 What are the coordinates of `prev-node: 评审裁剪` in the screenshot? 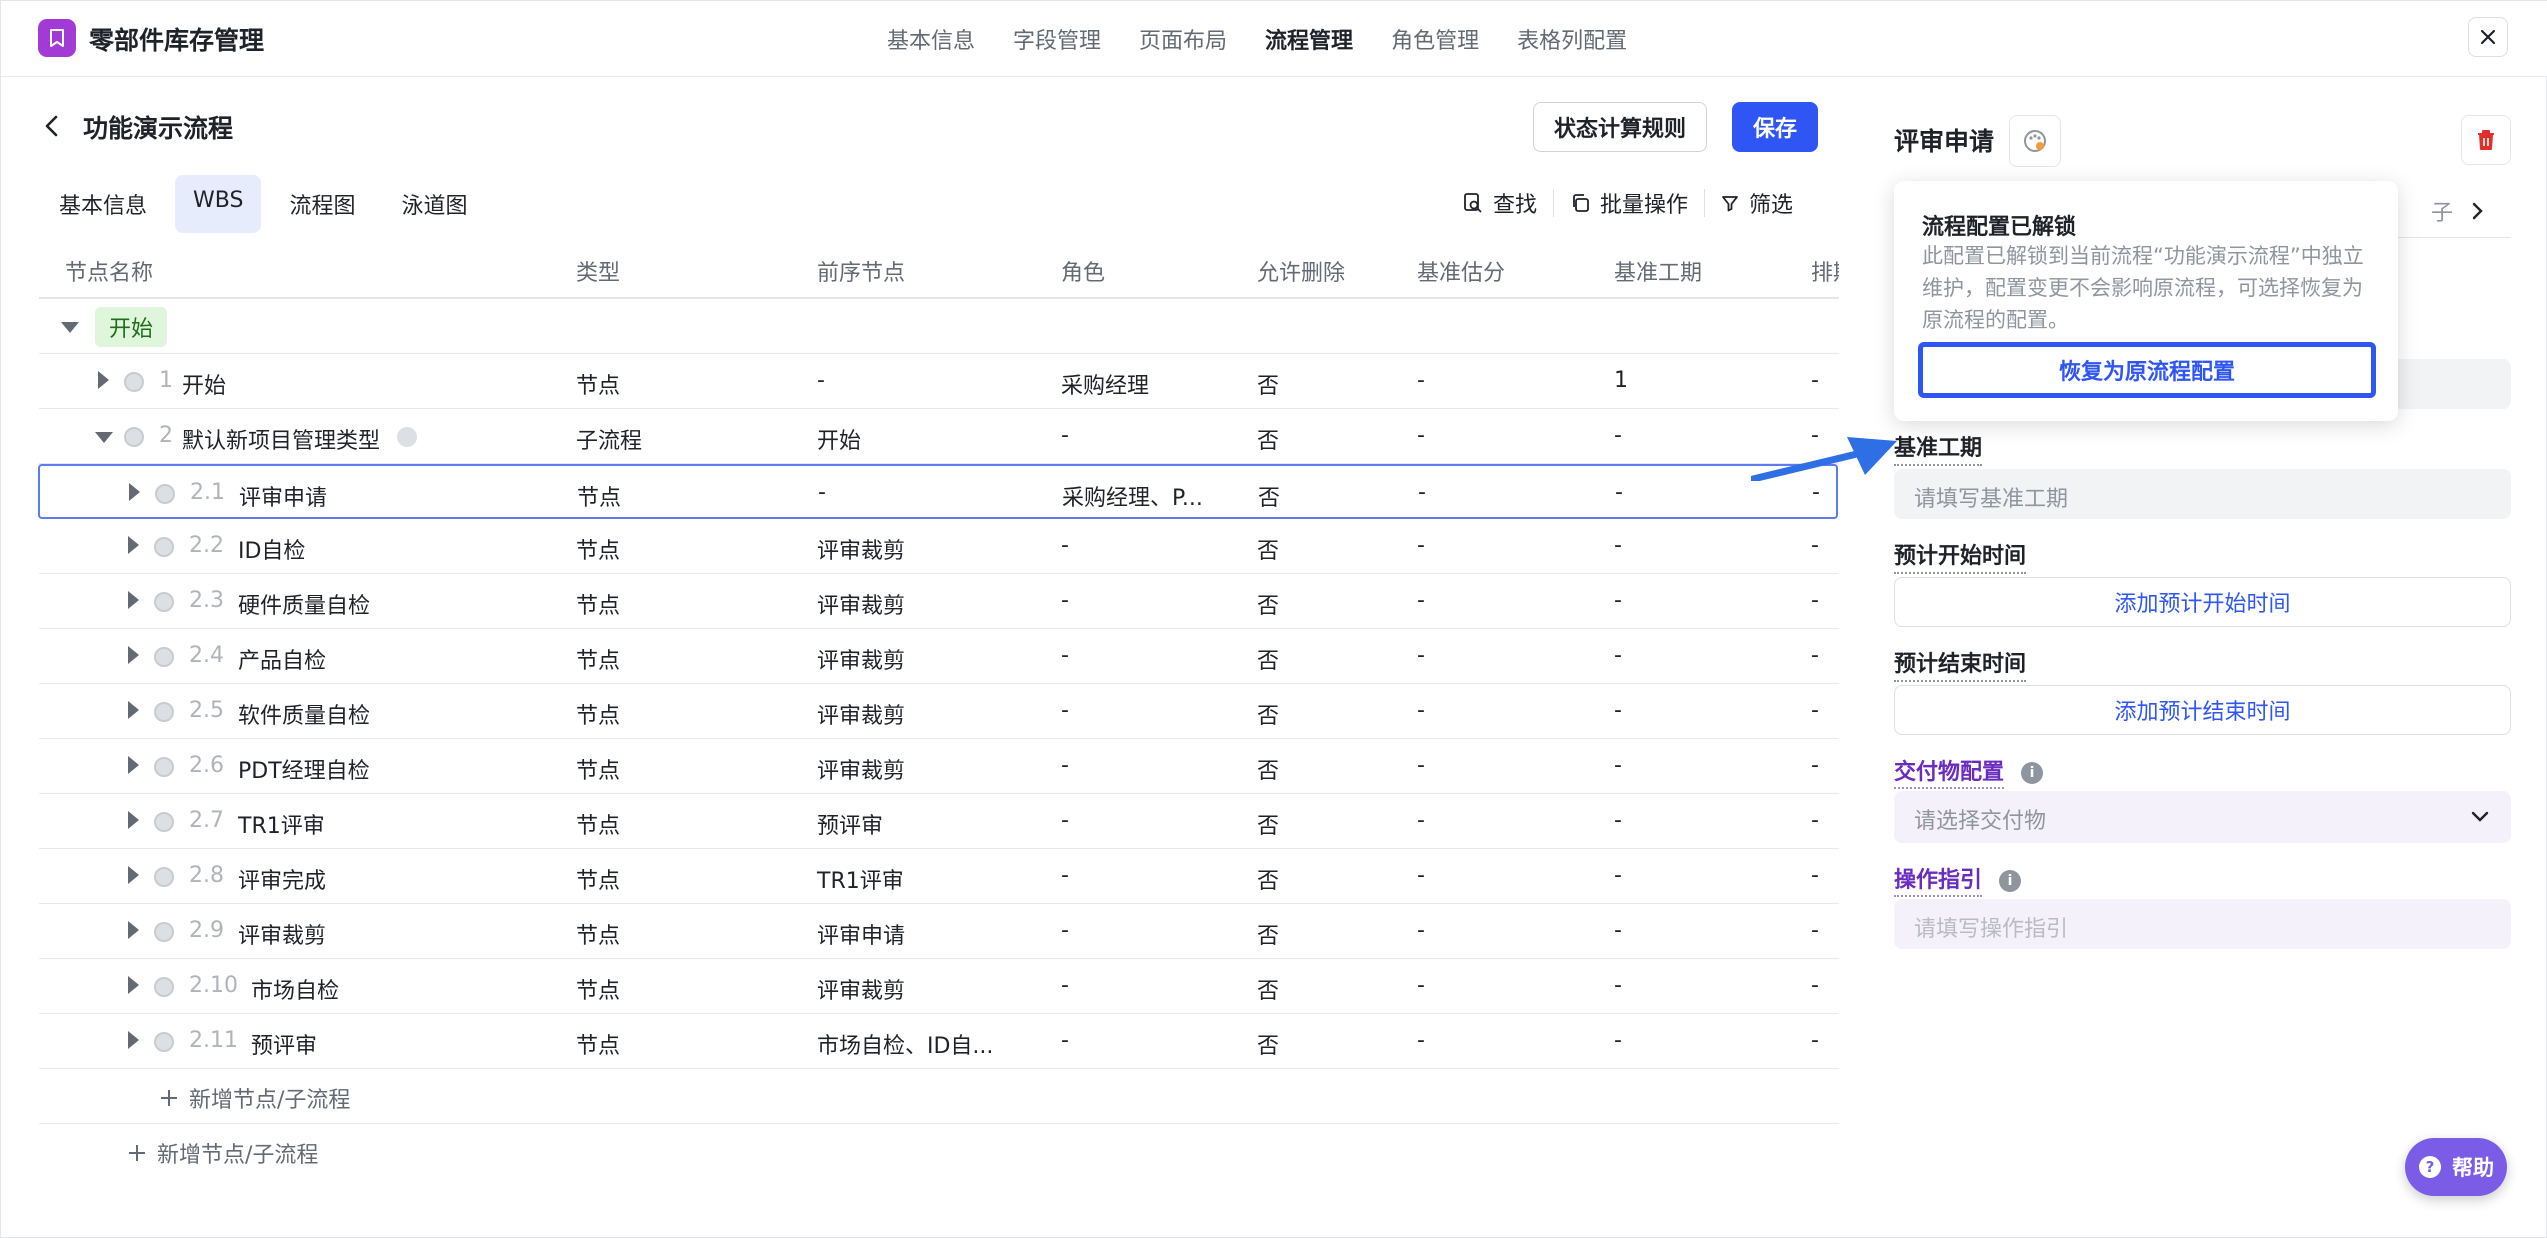 It's located at (861, 991).